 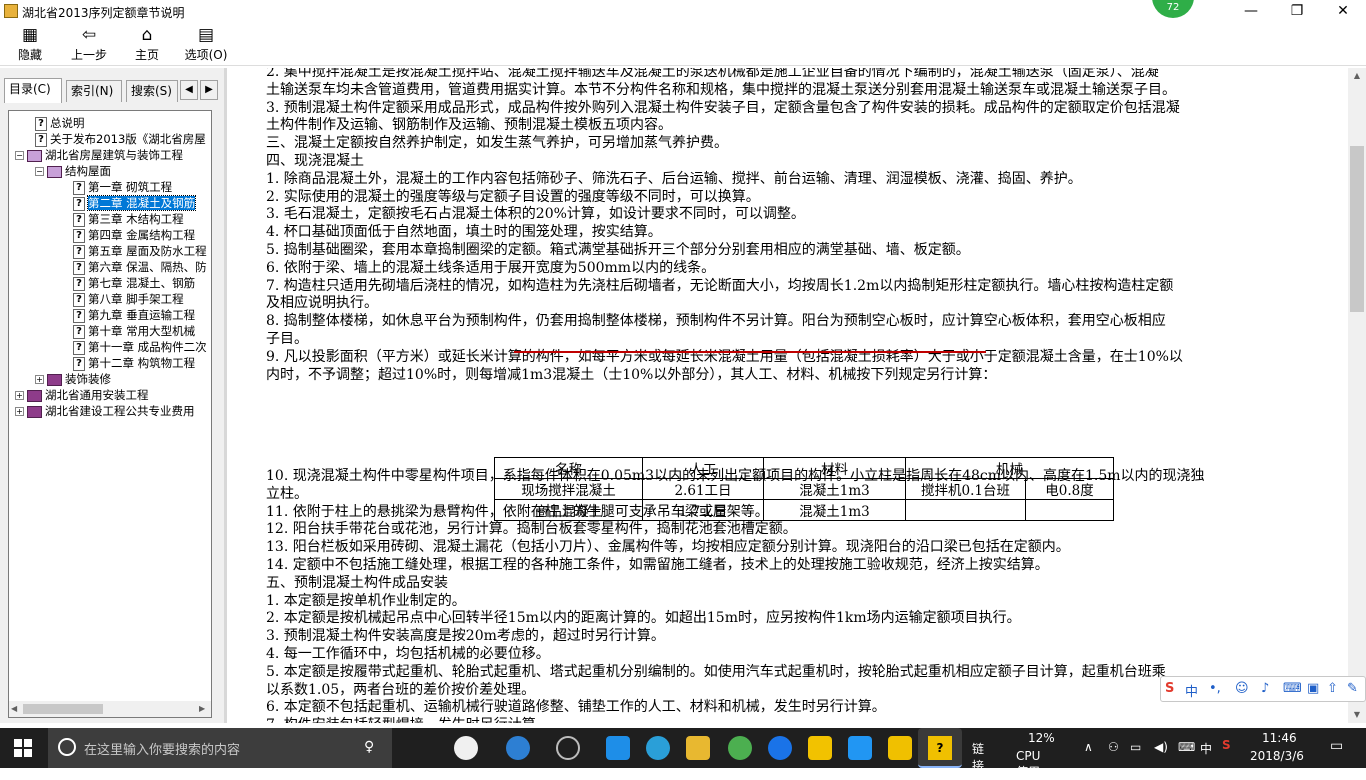 What do you see at coordinates (147, 44) in the screenshot?
I see `home-button: ⌂ 主页` at bounding box center [147, 44].